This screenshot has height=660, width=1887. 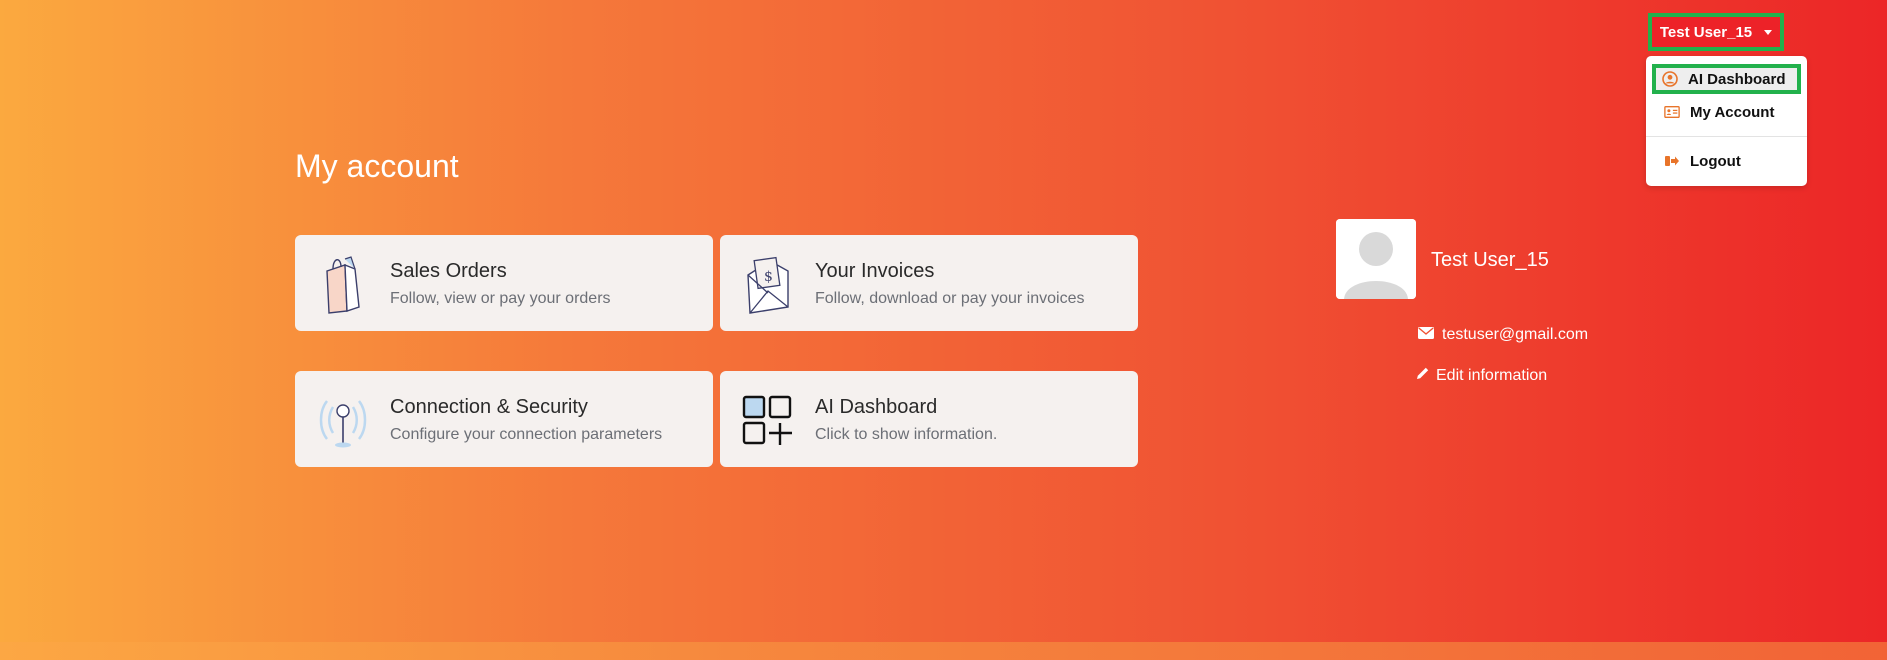 What do you see at coordinates (1490, 260) in the screenshot?
I see `profile-name: Test User_15` at bounding box center [1490, 260].